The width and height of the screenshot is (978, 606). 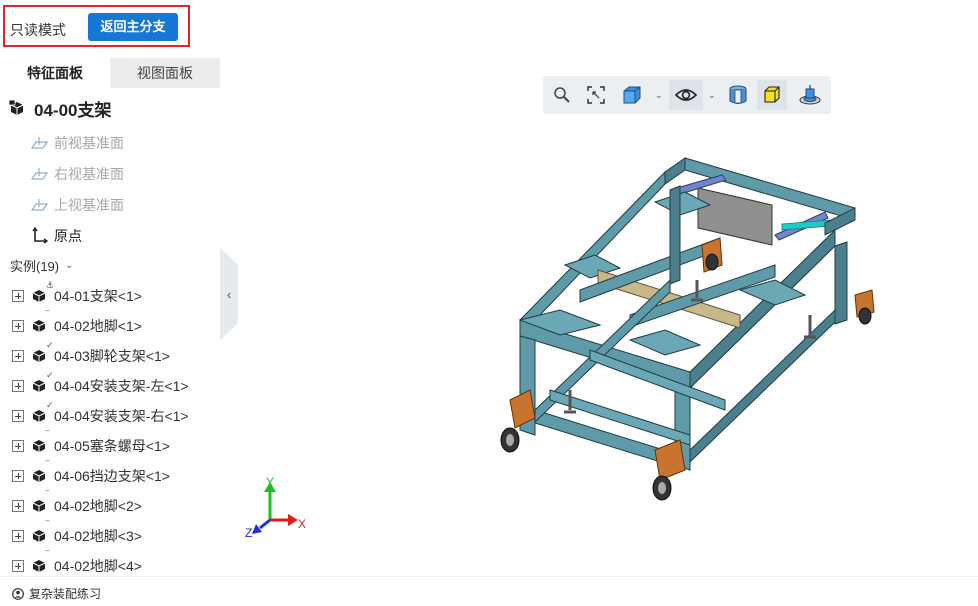 I want to click on footer-user: 复杂装配练习, so click(x=56, y=593).